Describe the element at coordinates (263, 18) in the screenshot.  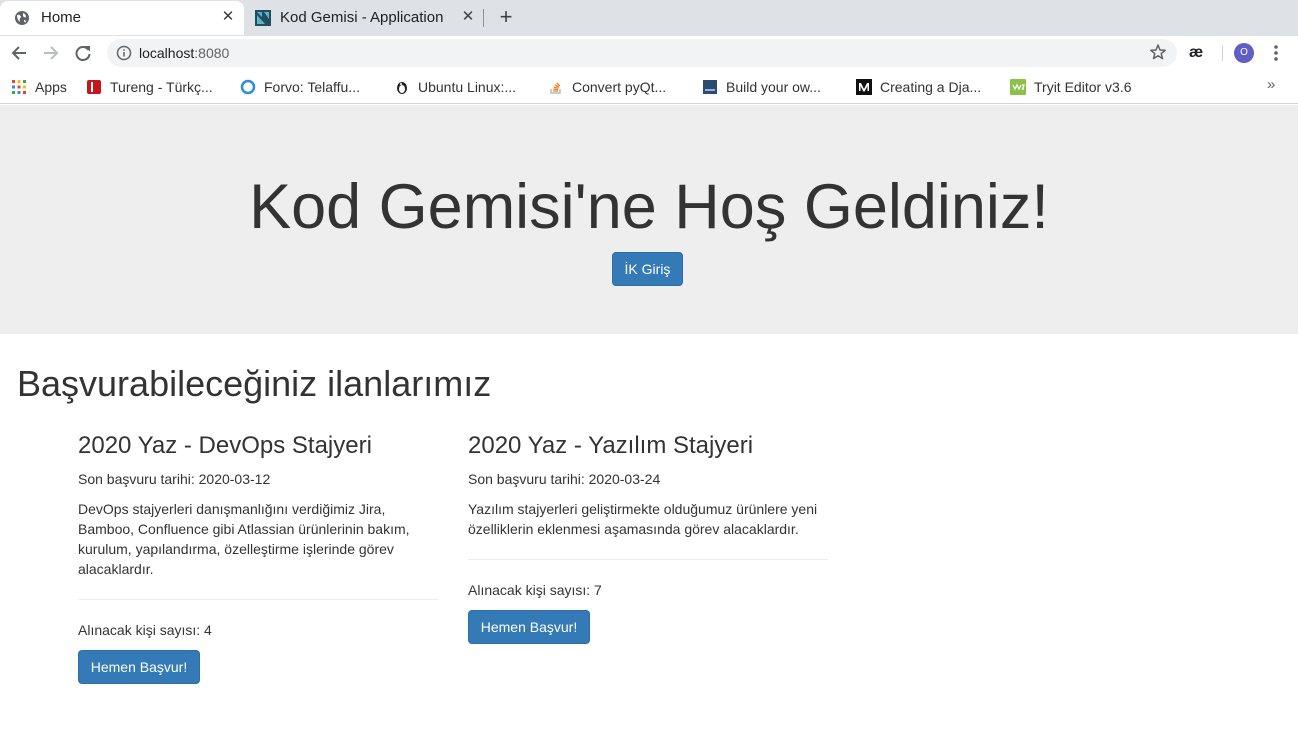
I see `kod-gemisi-logo-icon` at that location.